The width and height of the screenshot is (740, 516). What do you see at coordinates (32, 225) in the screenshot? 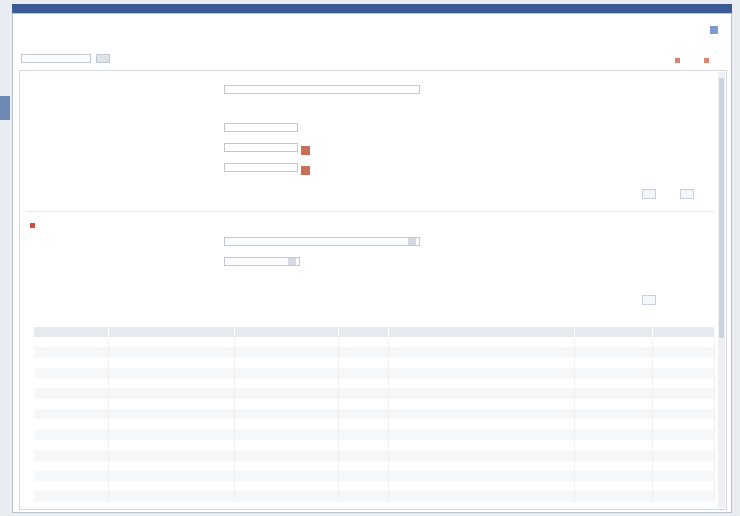
I see `warning-icon` at bounding box center [32, 225].